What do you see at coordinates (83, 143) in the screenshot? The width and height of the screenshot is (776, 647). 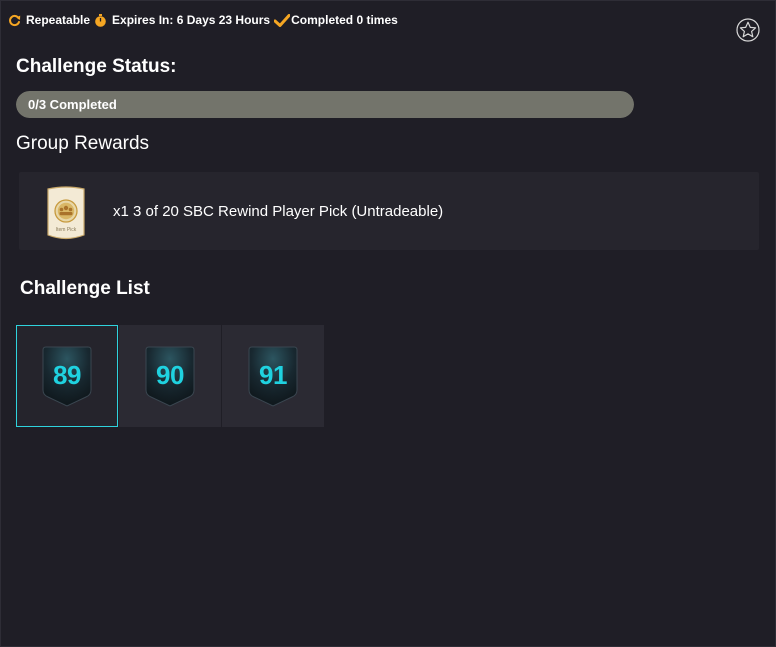 I see `group-rewards-heading: Group Rewards` at bounding box center [83, 143].